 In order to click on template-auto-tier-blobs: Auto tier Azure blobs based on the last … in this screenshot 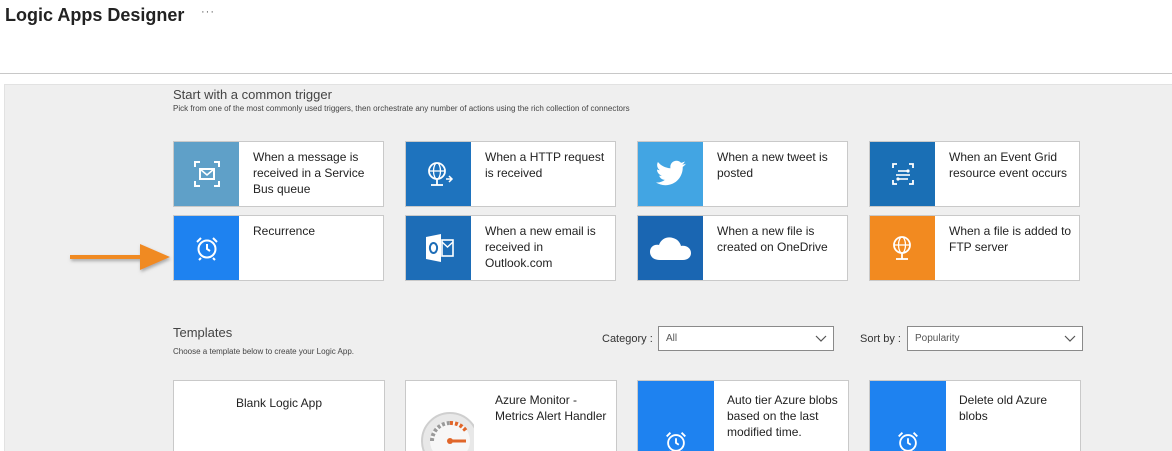, I will do `click(743, 415)`.